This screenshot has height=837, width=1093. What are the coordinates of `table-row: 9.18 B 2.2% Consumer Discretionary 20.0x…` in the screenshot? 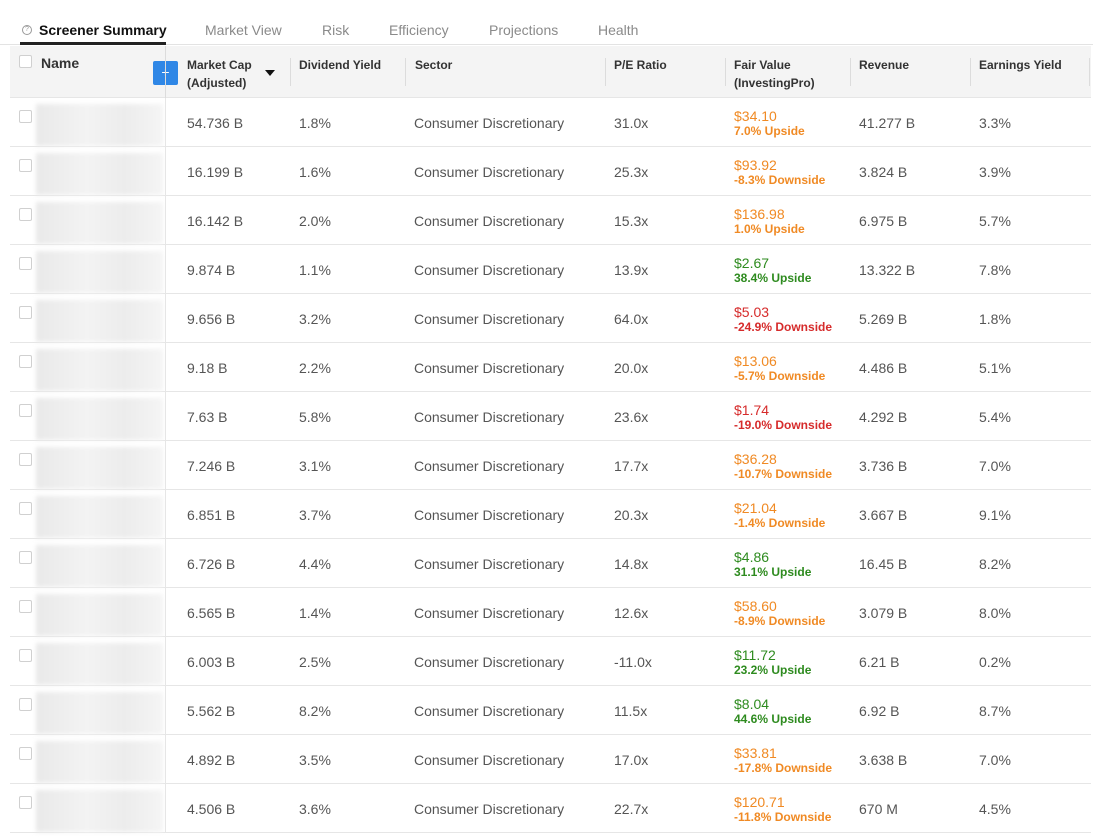 It's located at (550, 367).